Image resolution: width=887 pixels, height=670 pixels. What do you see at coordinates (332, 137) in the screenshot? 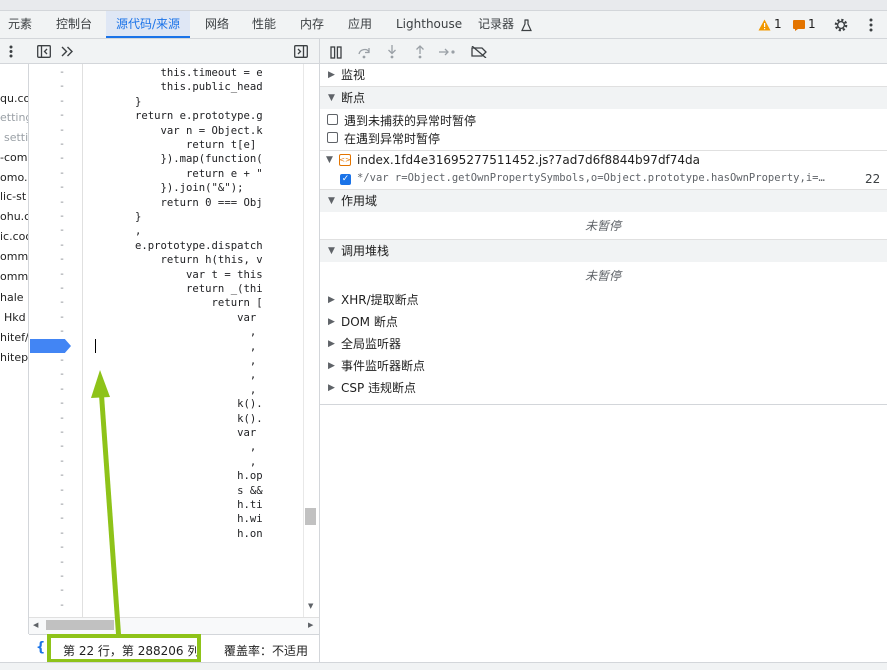
I see `pause-caught-checkbox` at bounding box center [332, 137].